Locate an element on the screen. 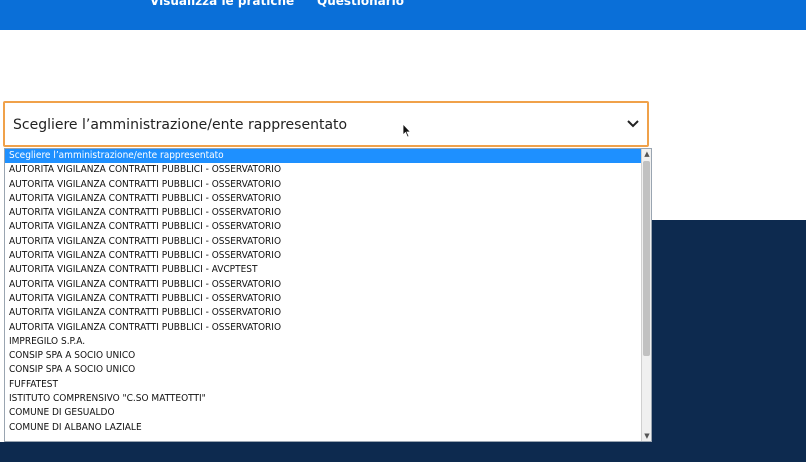  dropdown-option: FUFFATEST is located at coordinates (323, 385).